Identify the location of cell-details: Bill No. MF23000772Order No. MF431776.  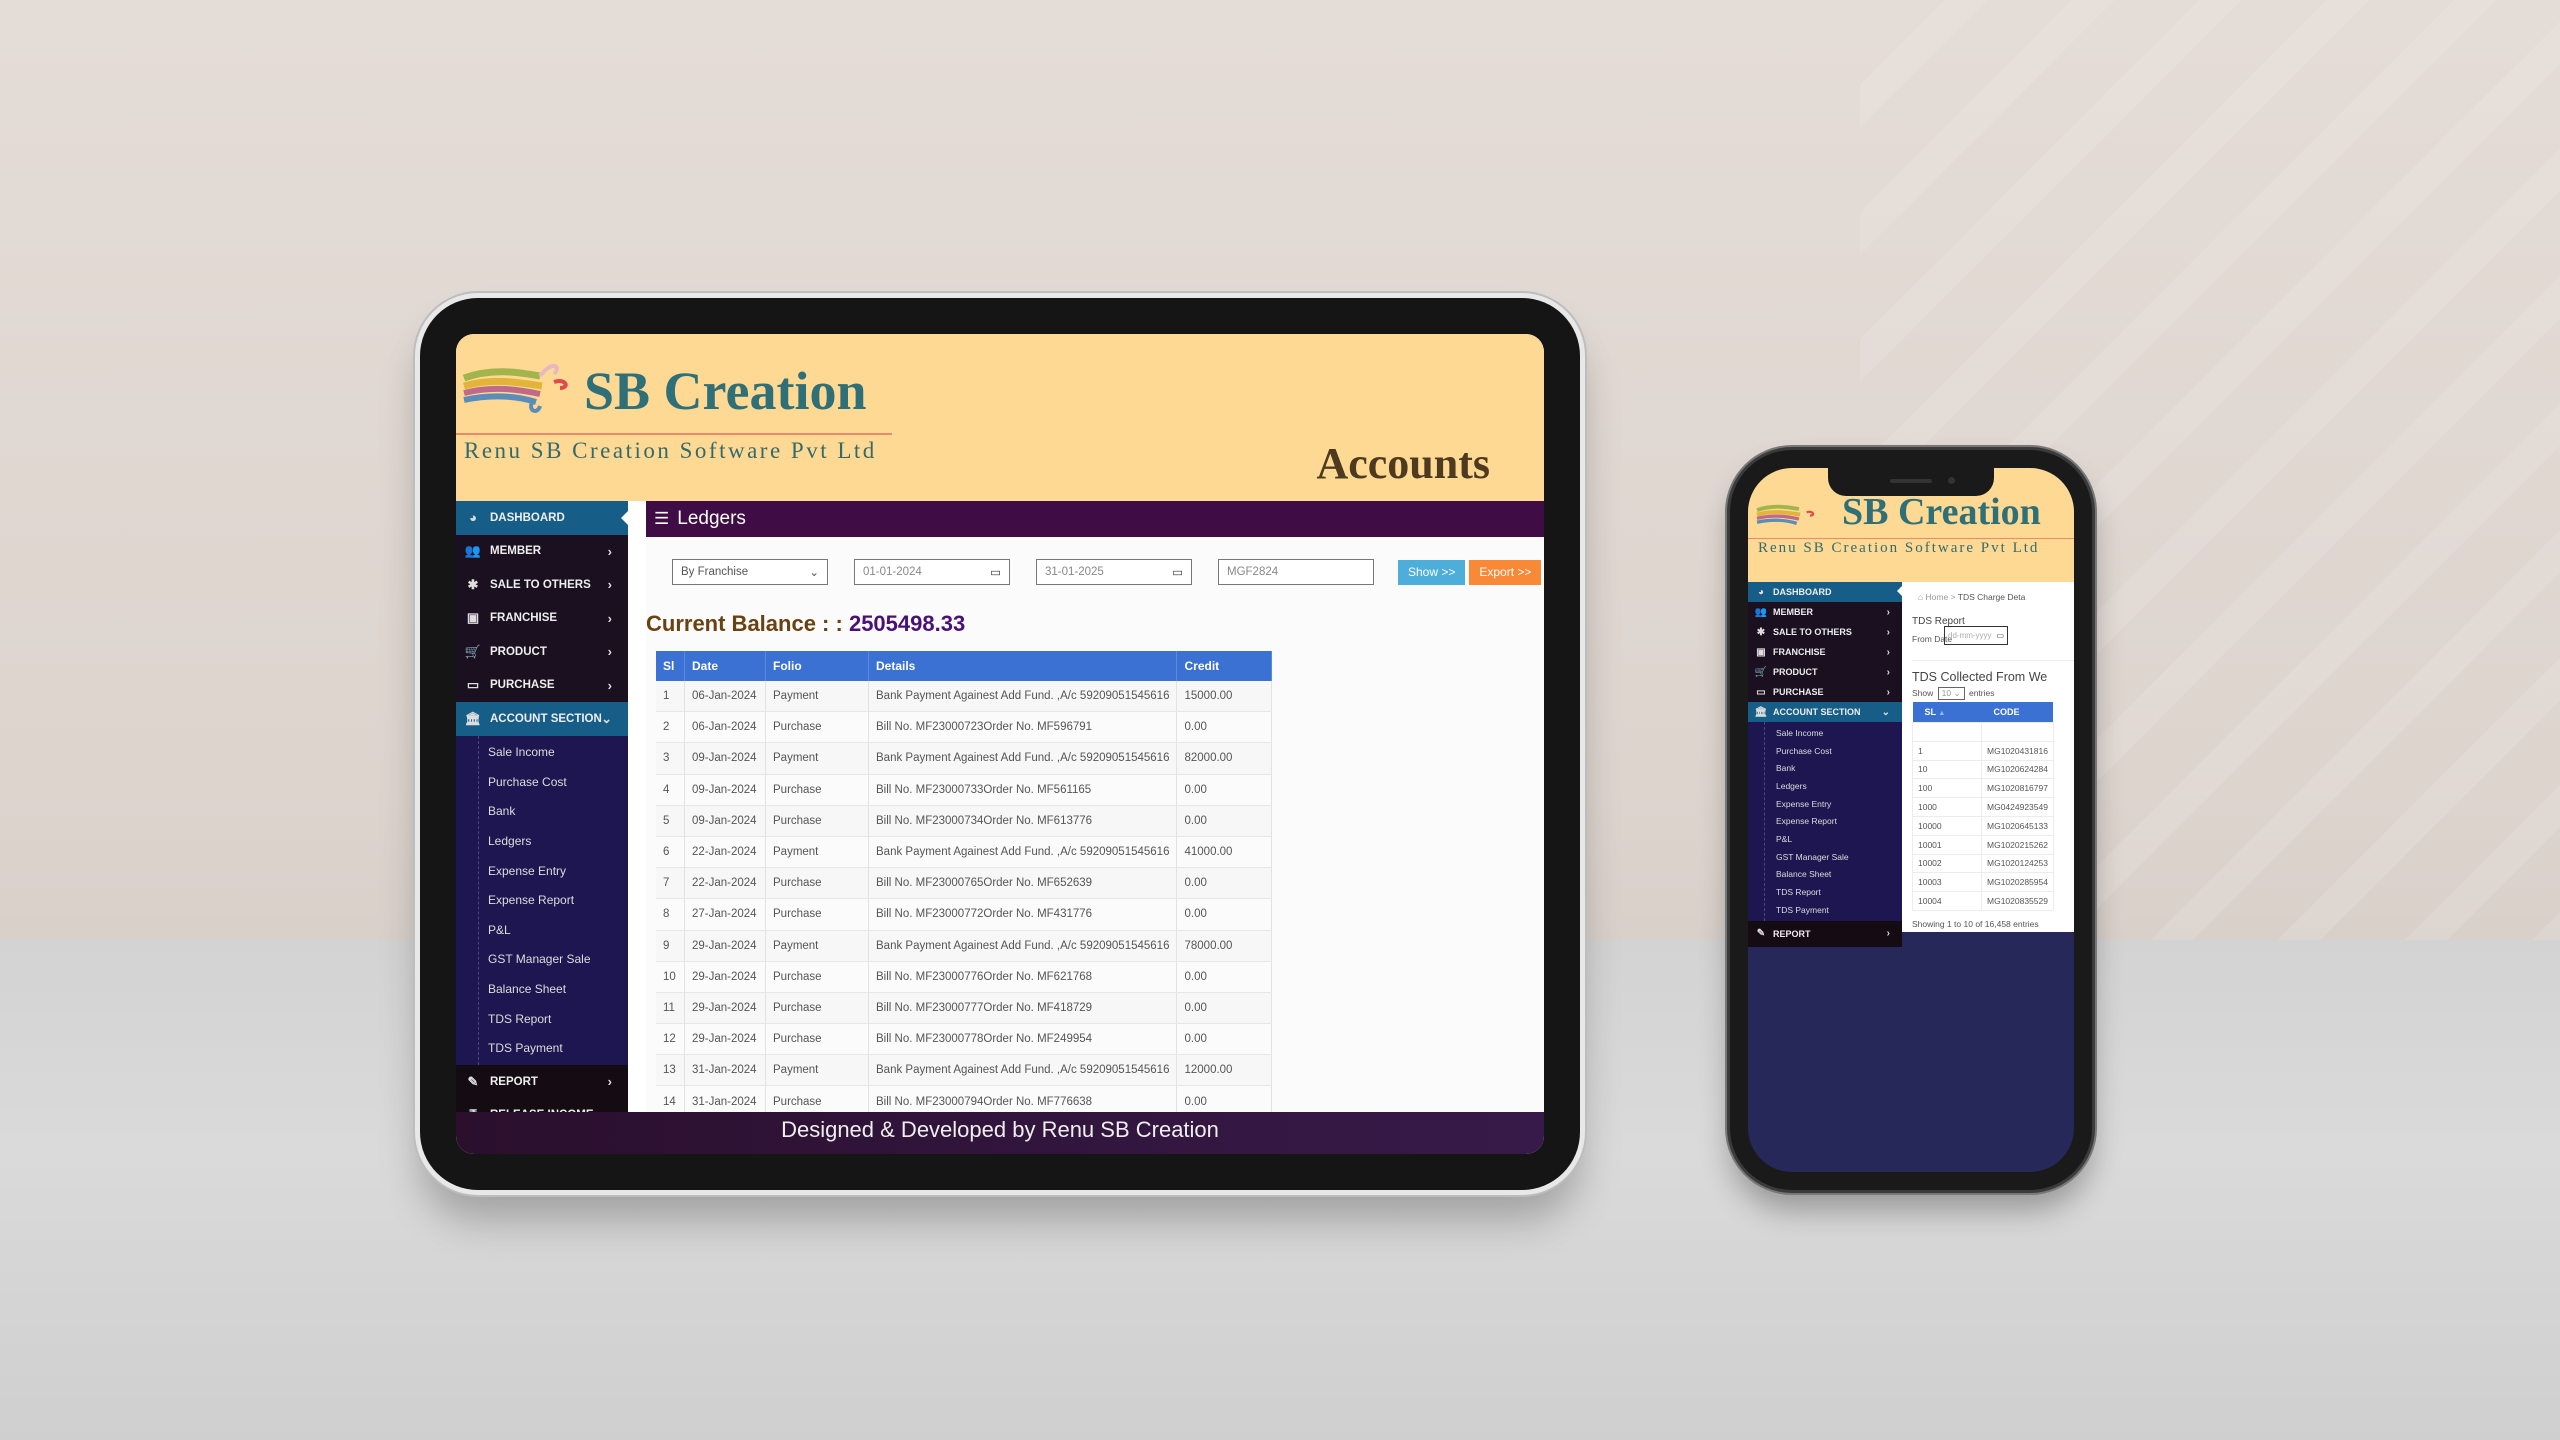
(1023, 914).